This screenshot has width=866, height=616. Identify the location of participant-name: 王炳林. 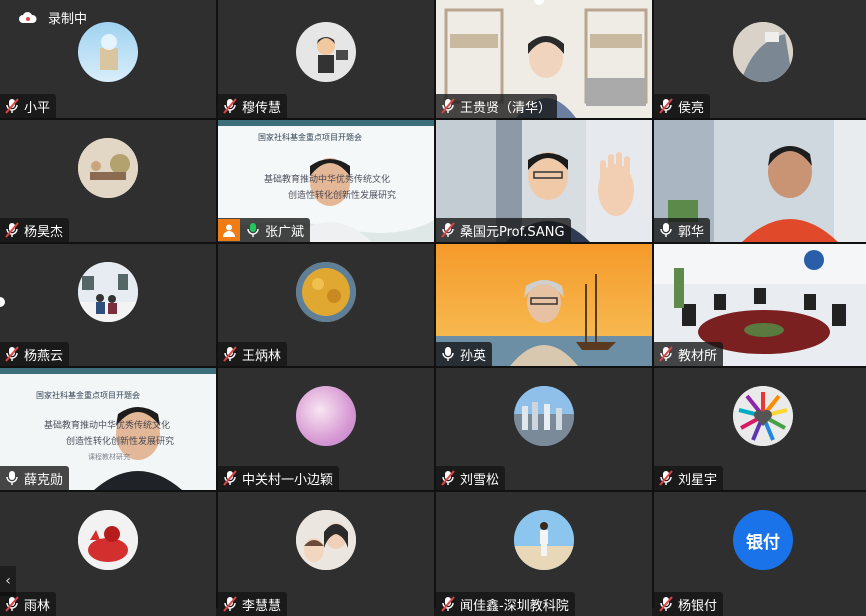
(262, 356).